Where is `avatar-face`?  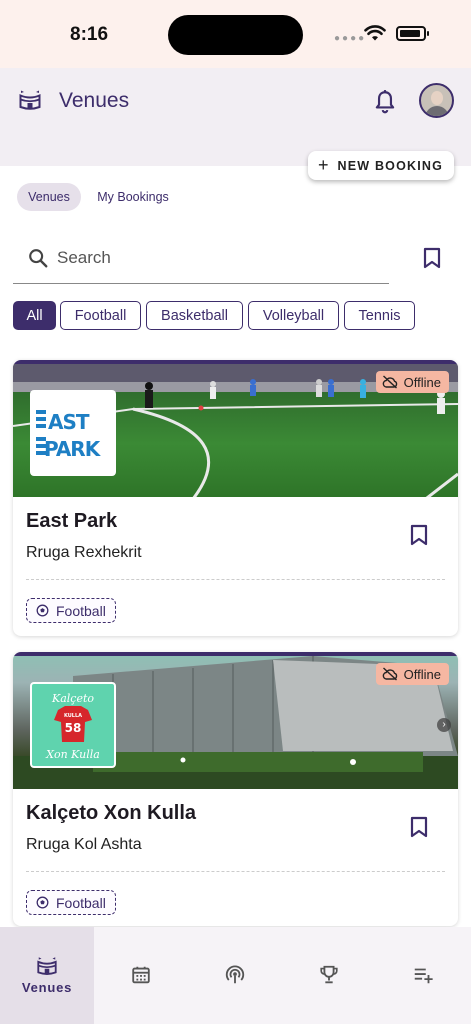
avatar-face is located at coordinates (437, 98).